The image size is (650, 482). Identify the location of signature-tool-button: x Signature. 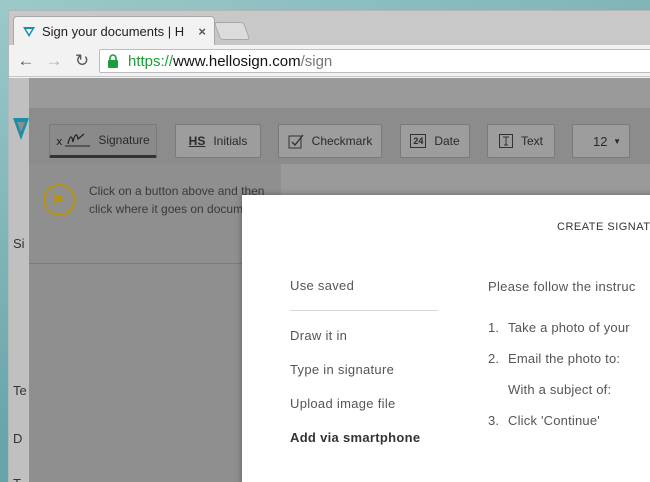
(103, 141).